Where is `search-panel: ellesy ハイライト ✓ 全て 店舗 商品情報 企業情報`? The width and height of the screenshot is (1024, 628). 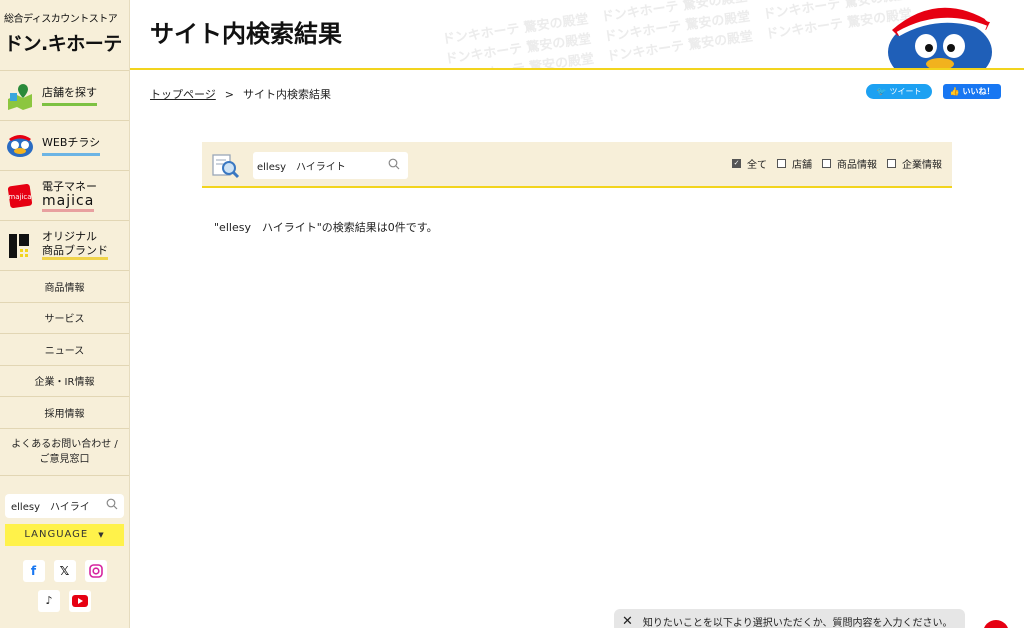
search-panel: ellesy ハイライト ✓ 全て 店舗 商品情報 企業情報 is located at coordinates (577, 165).